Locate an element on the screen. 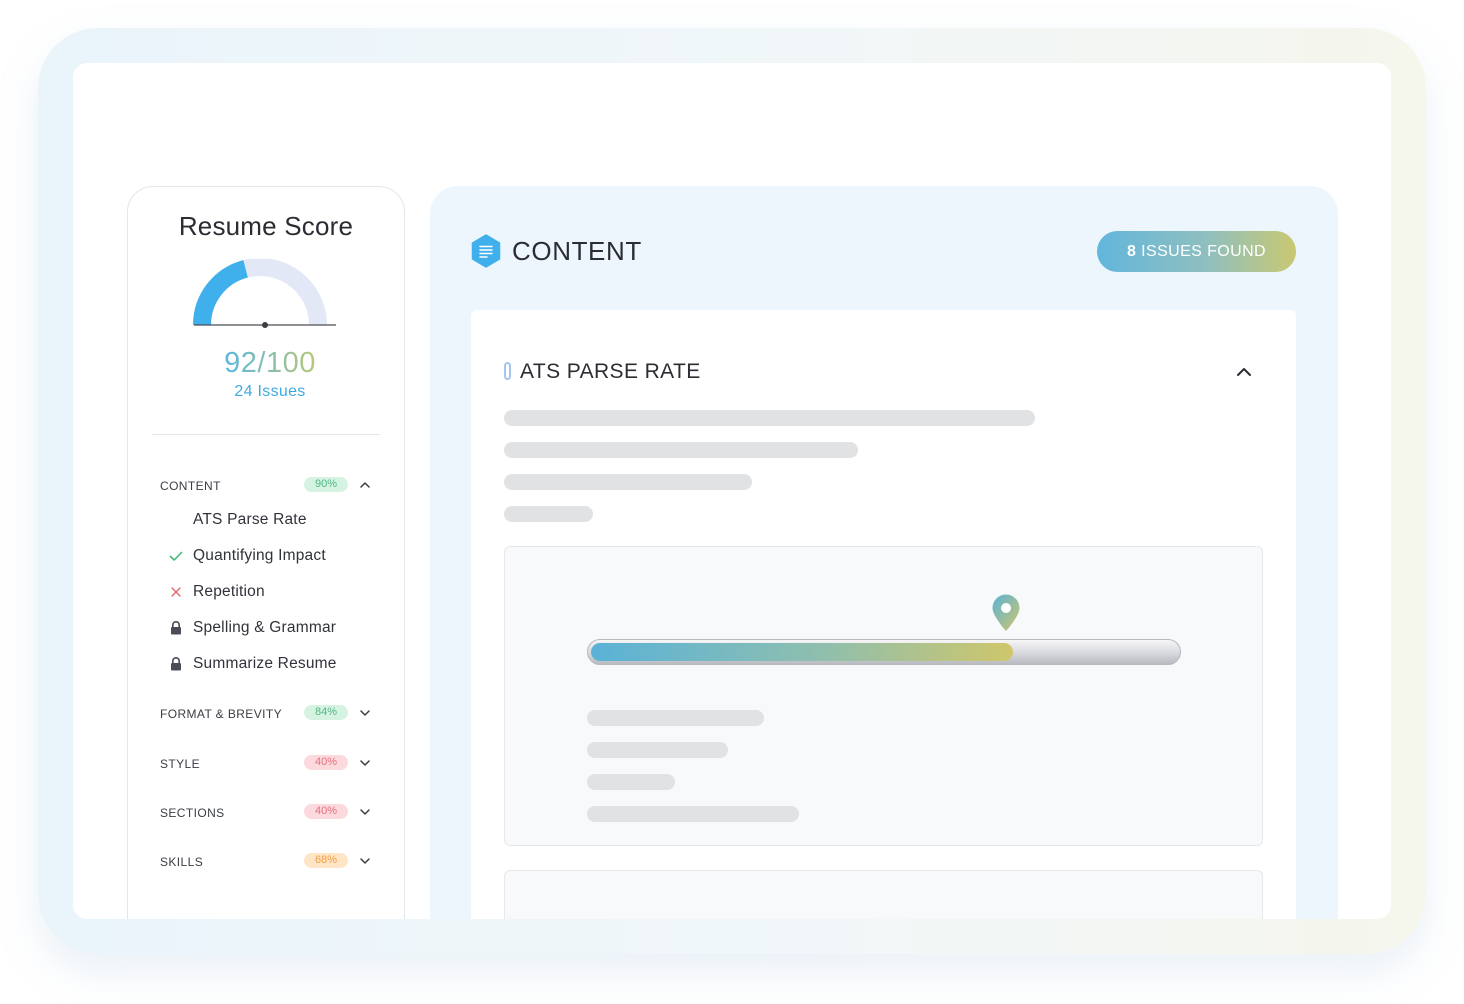 The image size is (1464, 1004). sidebar-item-spelling-grammar: Spelling & Grammar is located at coordinates (270, 628).